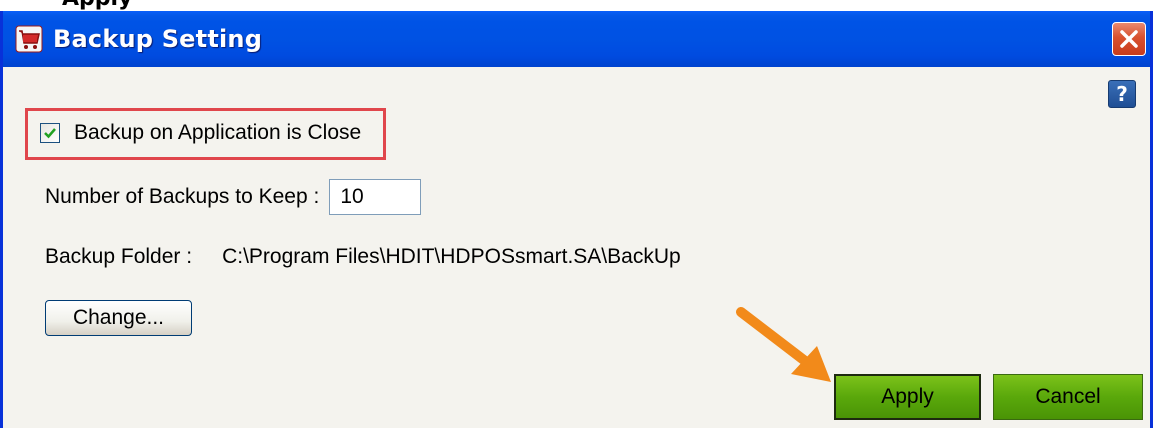  I want to click on cancel-button: Cancel, so click(1068, 397).